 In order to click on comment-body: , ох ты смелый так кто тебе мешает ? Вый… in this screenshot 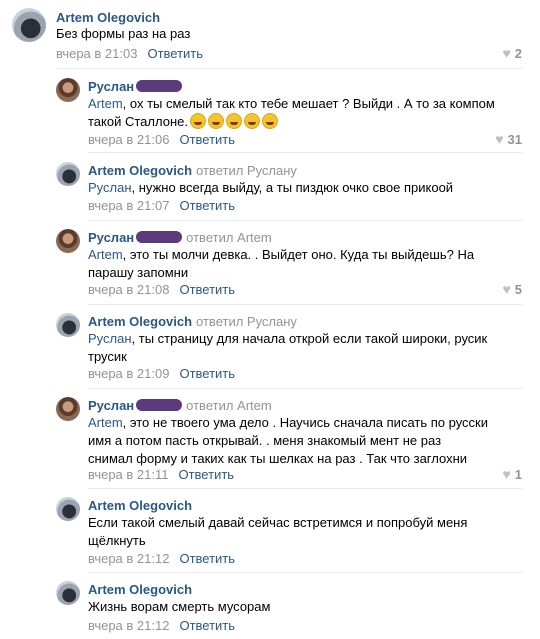, I will do `click(291, 112)`.